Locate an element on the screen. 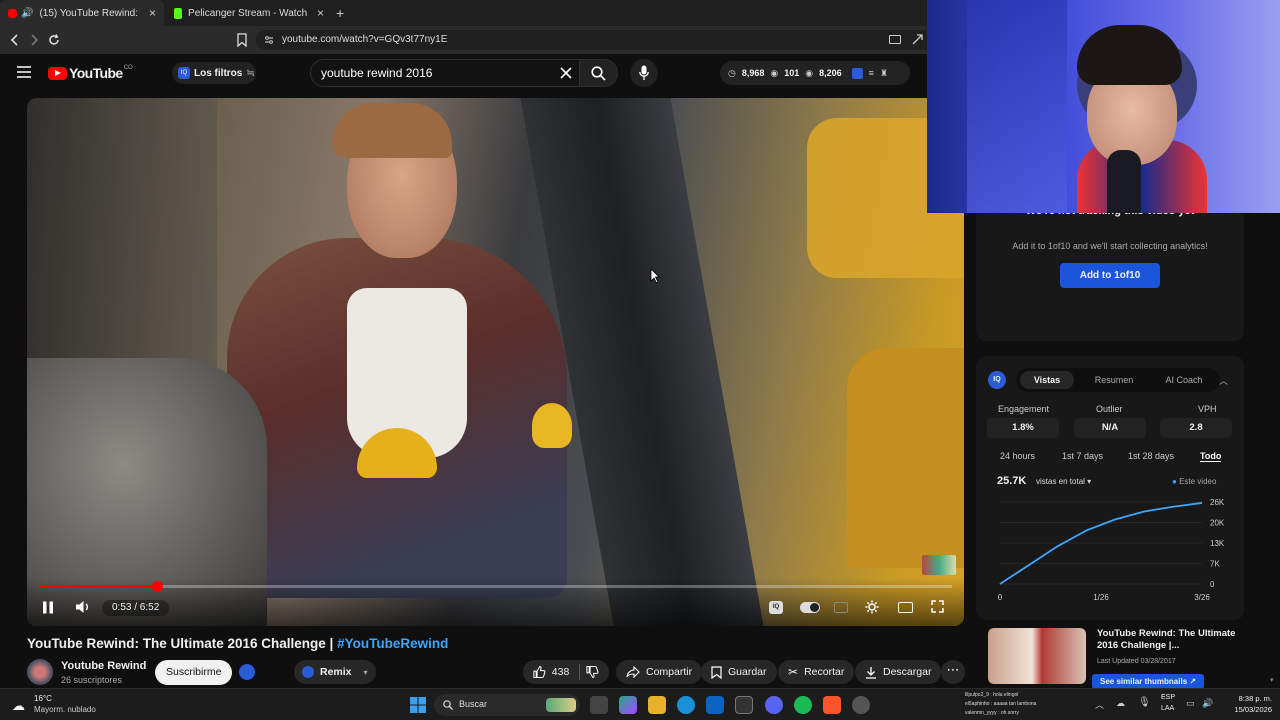  vidiq-stats-bar: ◷ 8,968 ◉ 101 ◉ 8,206 ≡ ♜ is located at coordinates (815, 73).